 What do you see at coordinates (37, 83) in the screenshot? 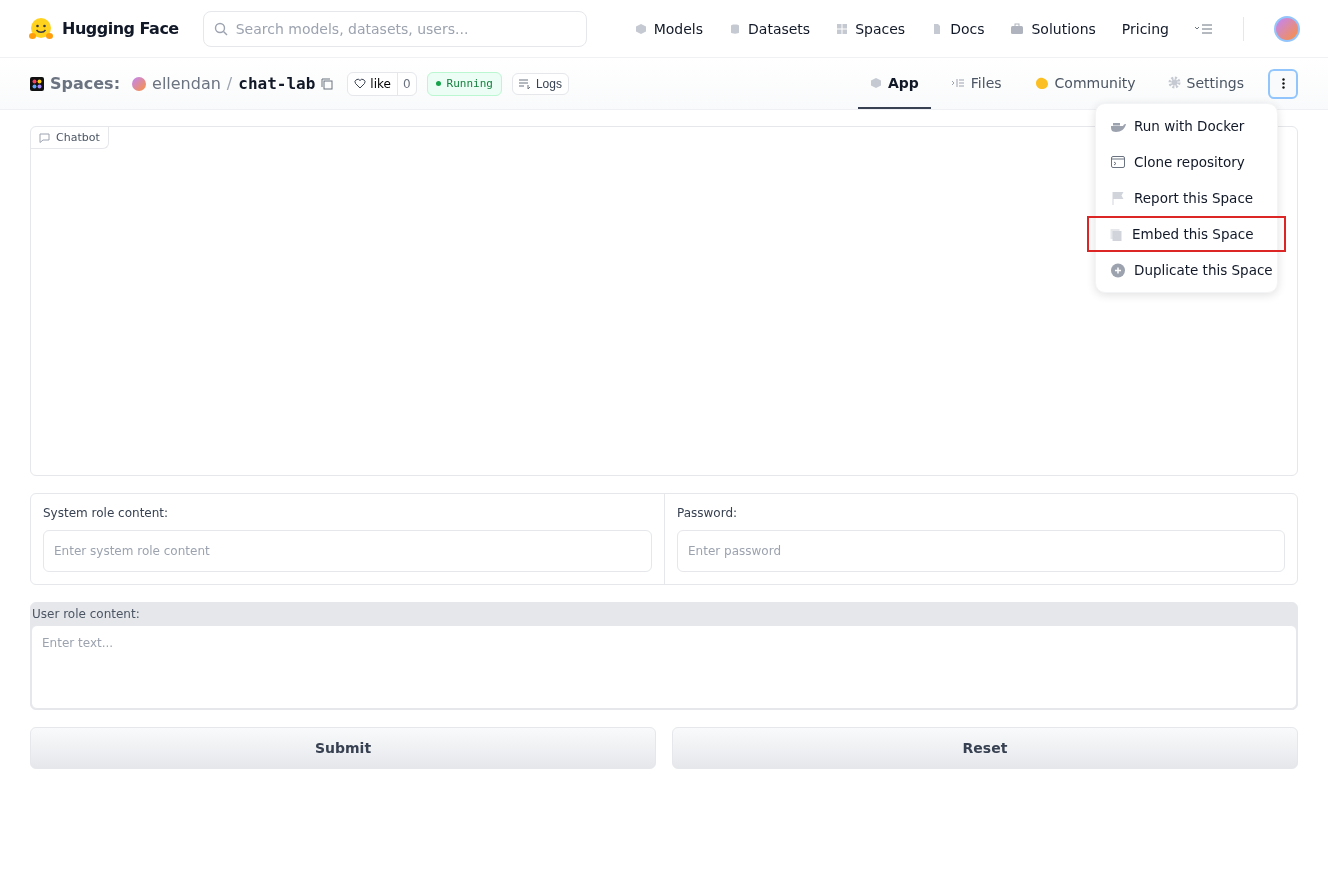
I see `spaces-logo-icon` at bounding box center [37, 83].